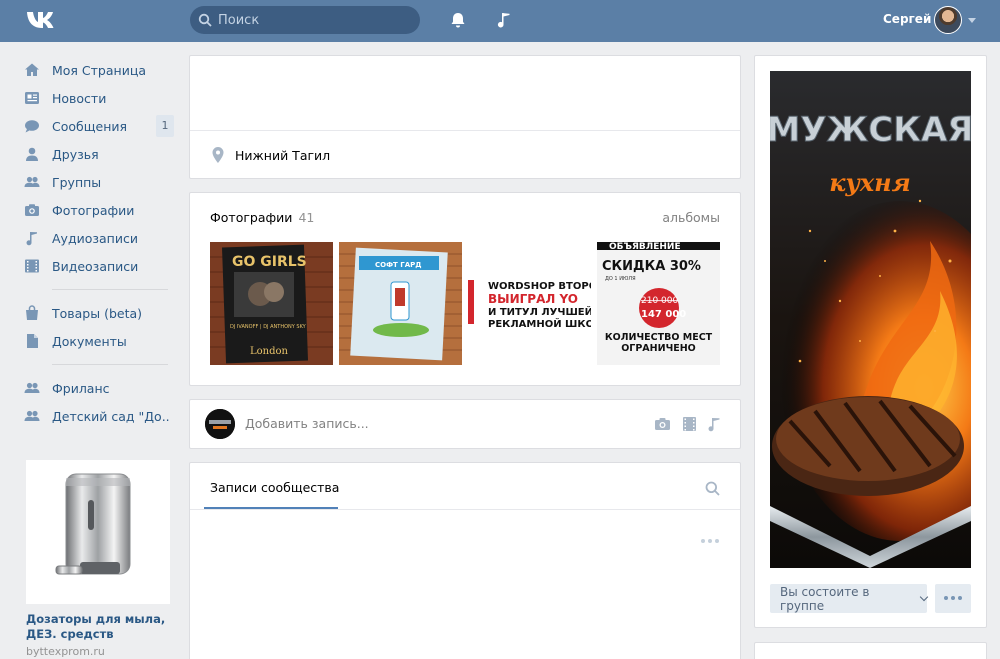 Image resolution: width=1000 pixels, height=659 pixels. Describe the element at coordinates (32, 98) in the screenshot. I see `news-icon` at that location.